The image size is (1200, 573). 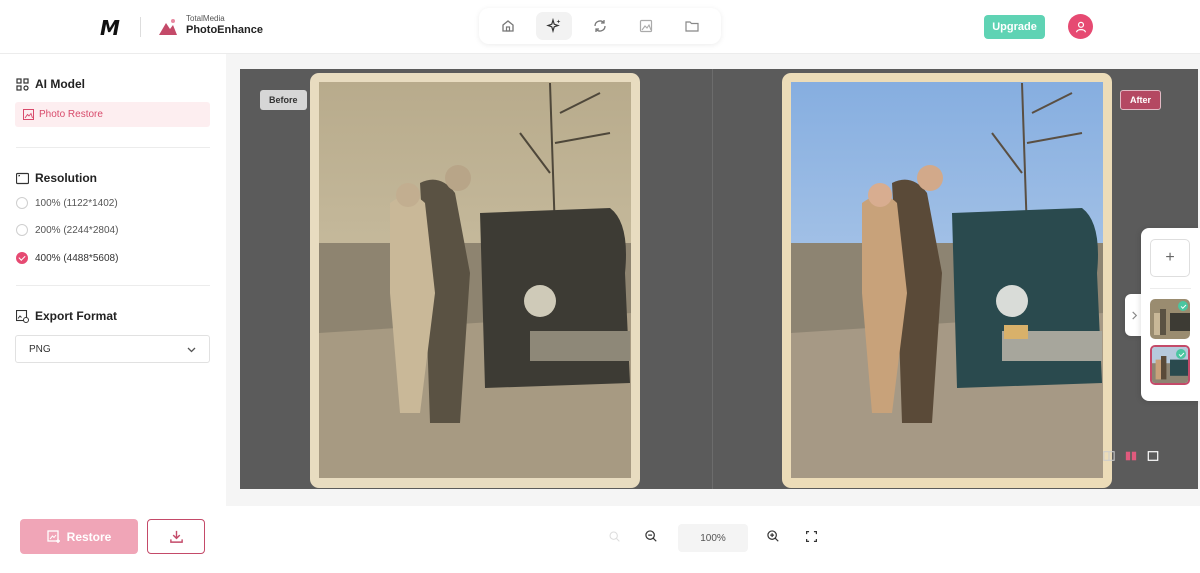 I want to click on zoom-out-icon, so click(x=651, y=536).